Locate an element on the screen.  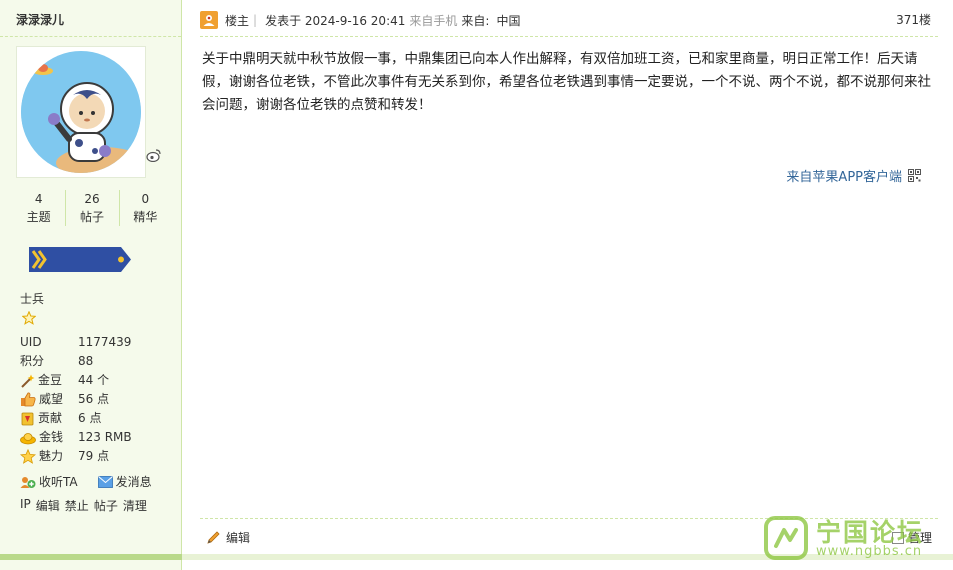
stat-topics: 4 主题 is located at coordinates (38, 209).